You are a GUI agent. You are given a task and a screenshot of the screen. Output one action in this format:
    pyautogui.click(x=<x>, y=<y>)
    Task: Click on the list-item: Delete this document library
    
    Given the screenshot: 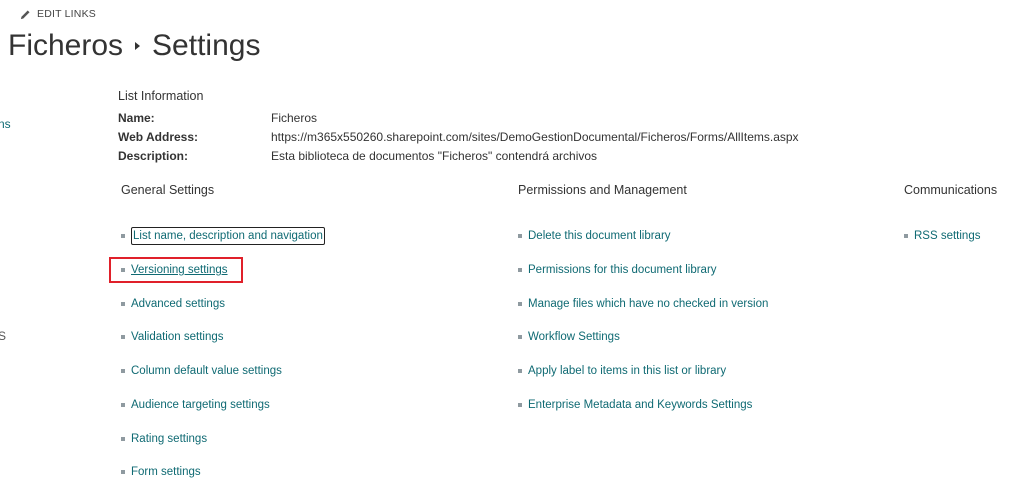 What is the action you would take?
    pyautogui.click(x=594, y=236)
    